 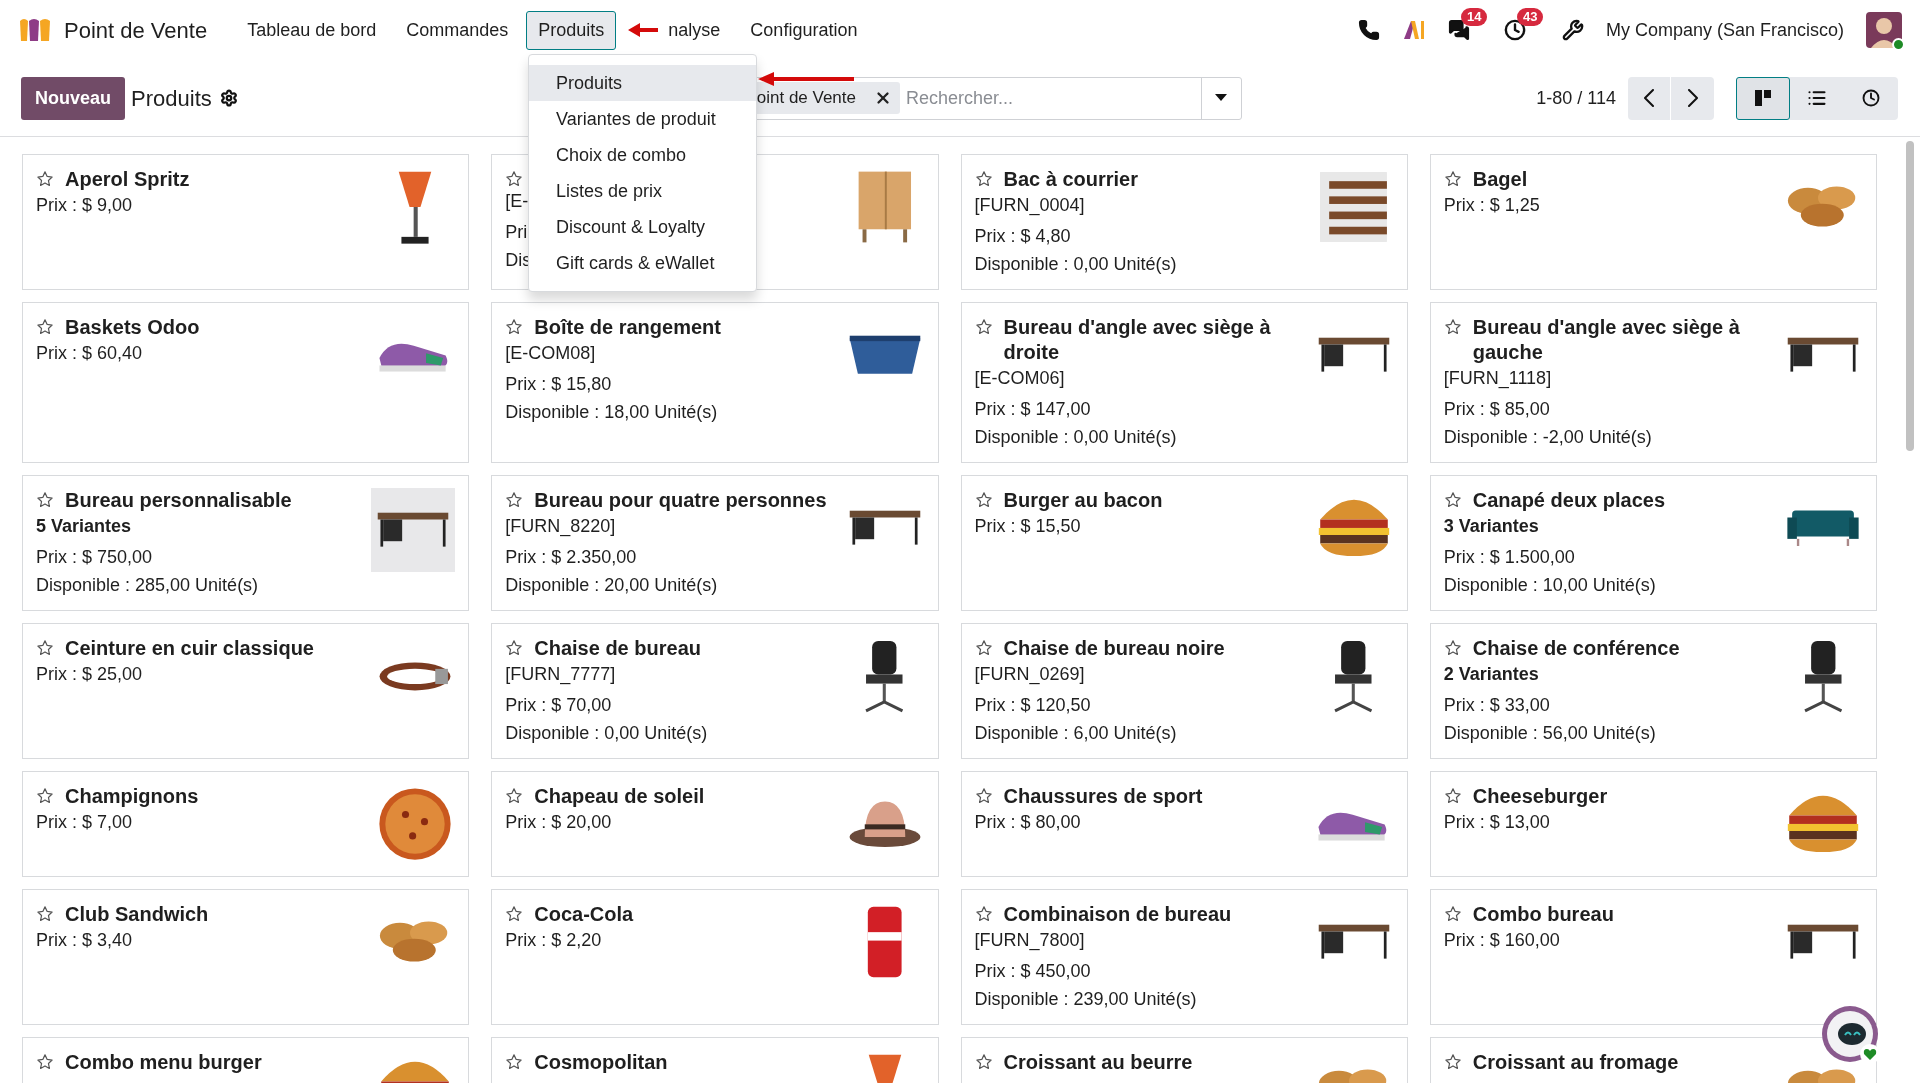 I want to click on product-name: Bagel, so click(x=1500, y=179).